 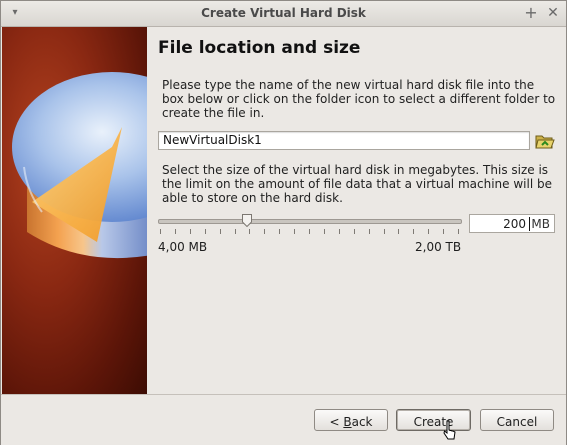 I want to click on slider-min-label: 4,00 MB, so click(x=183, y=247).